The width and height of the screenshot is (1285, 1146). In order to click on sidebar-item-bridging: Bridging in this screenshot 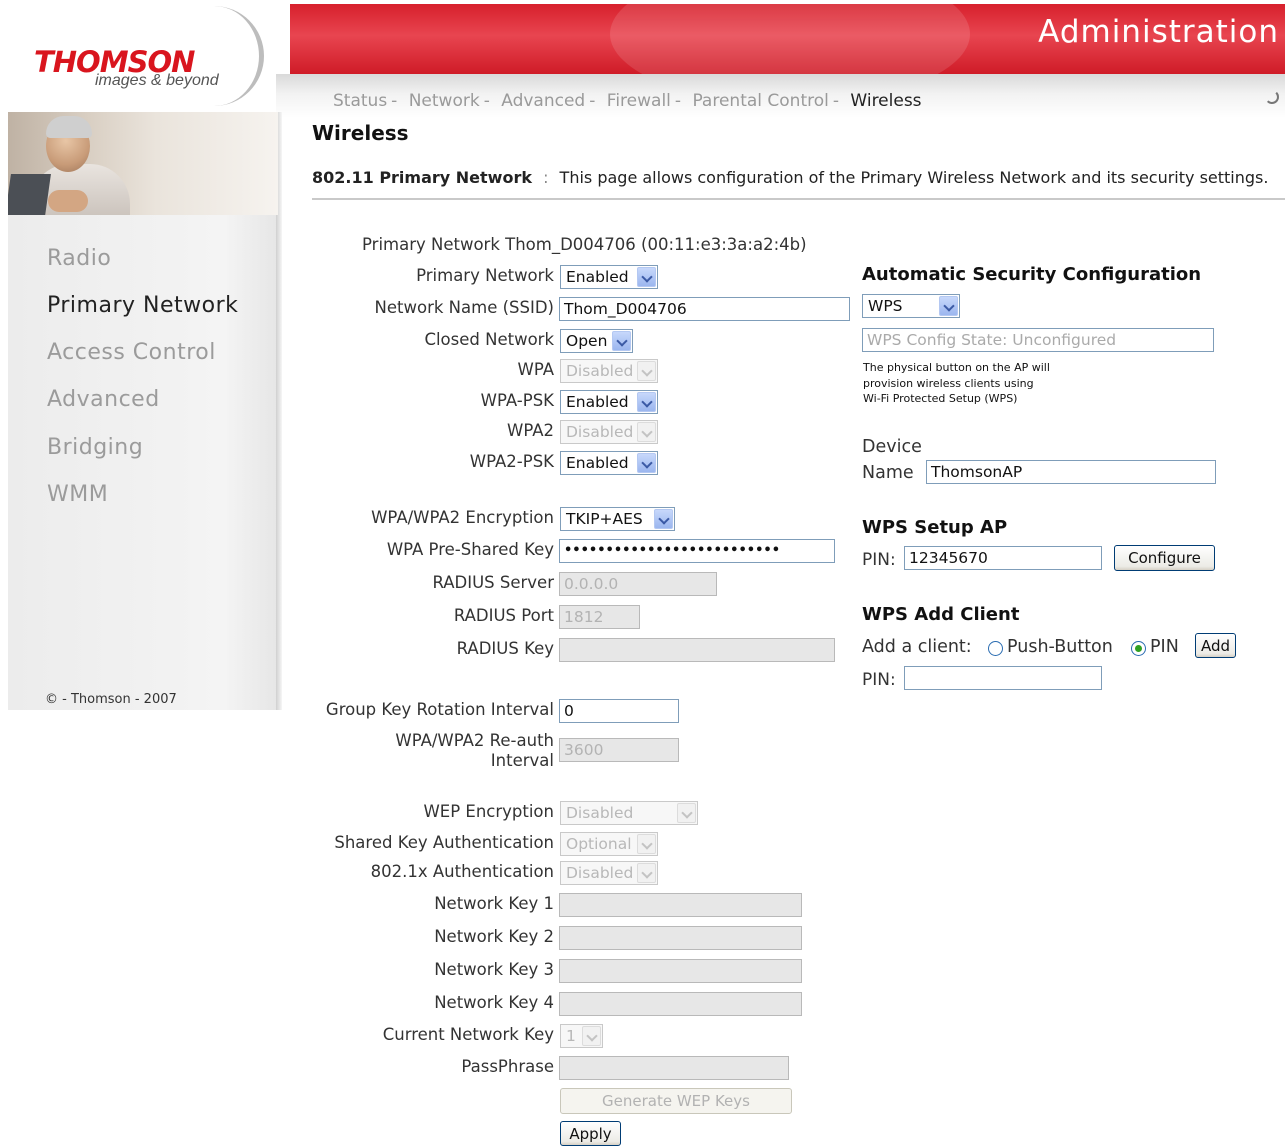, I will do `click(95, 447)`.